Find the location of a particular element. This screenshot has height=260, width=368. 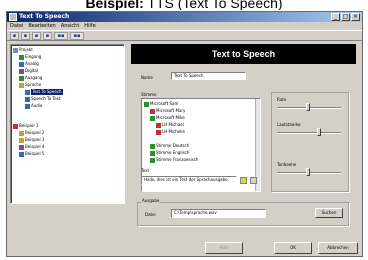

tree-item: Analog is located at coordinates (29, 64).